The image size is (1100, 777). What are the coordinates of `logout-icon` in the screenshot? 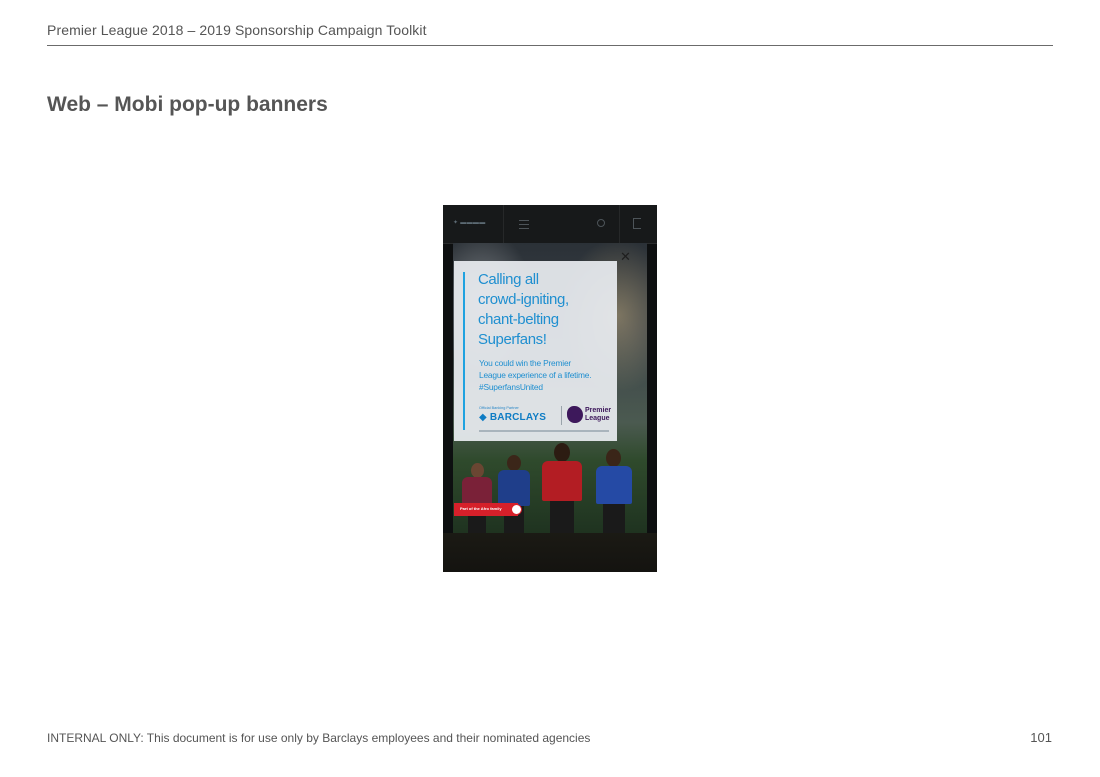 It's located at (637, 223).